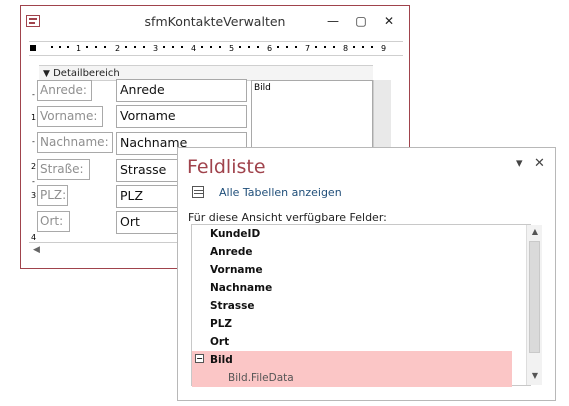  What do you see at coordinates (352, 324) in the screenshot?
I see `list-item: PLZ` at bounding box center [352, 324].